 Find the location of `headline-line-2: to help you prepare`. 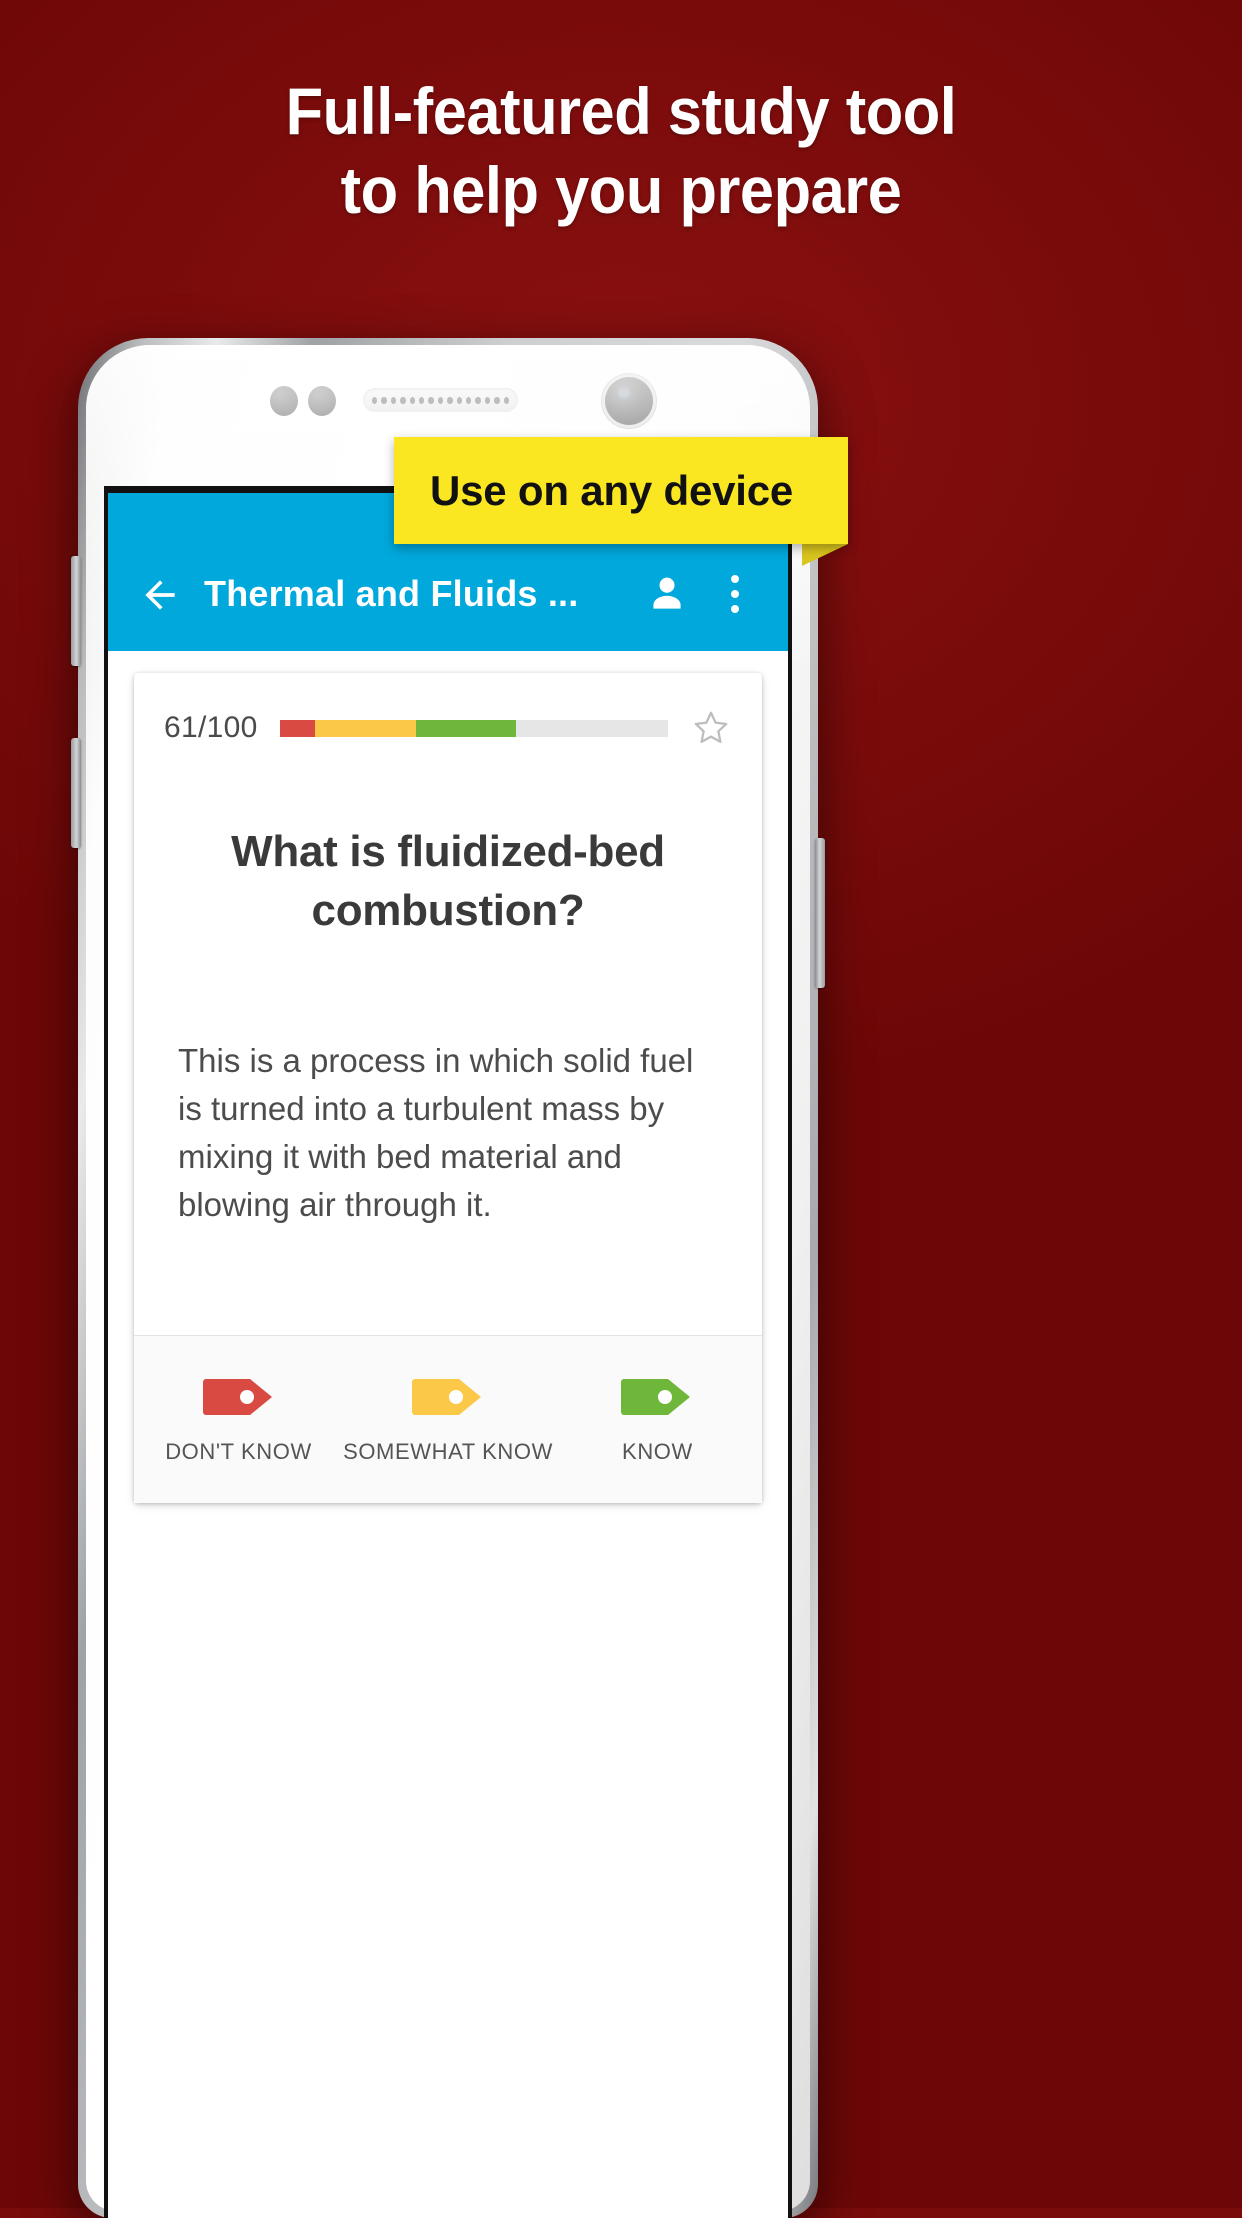

headline-line-2: to help you prepare is located at coordinates (621, 190).